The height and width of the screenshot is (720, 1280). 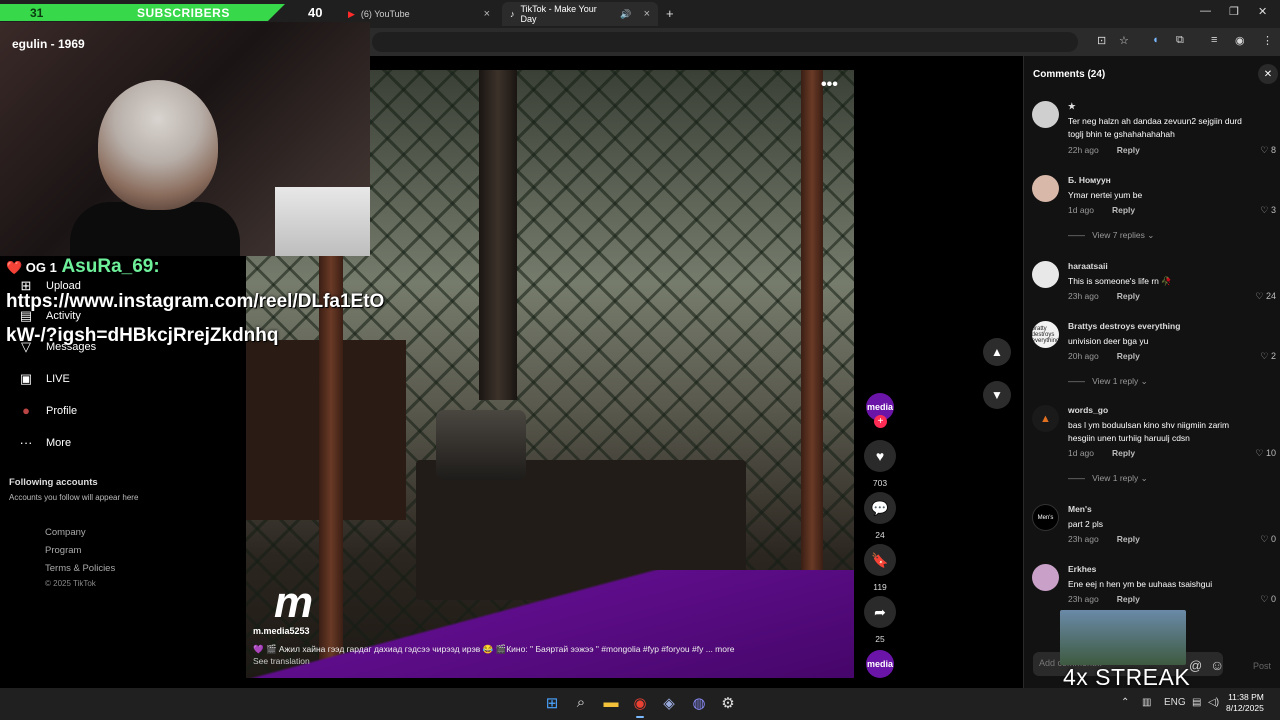 What do you see at coordinates (1089, 180) in the screenshot?
I see `comment-username: Б. Номуун` at bounding box center [1089, 180].